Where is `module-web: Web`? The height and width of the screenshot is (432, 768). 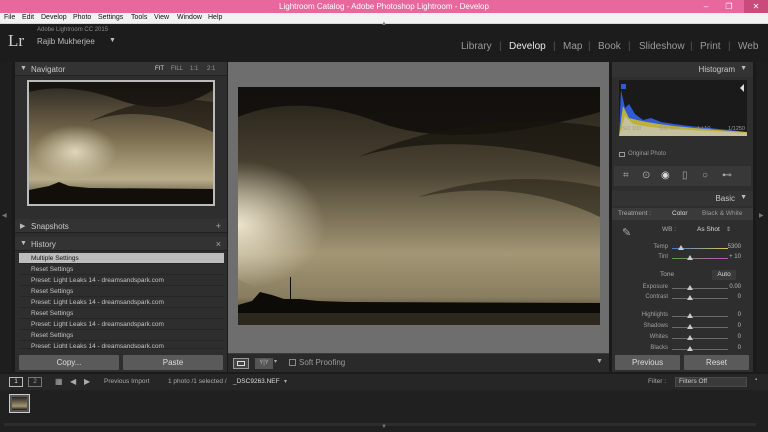
module-web: Web is located at coordinates (748, 46).